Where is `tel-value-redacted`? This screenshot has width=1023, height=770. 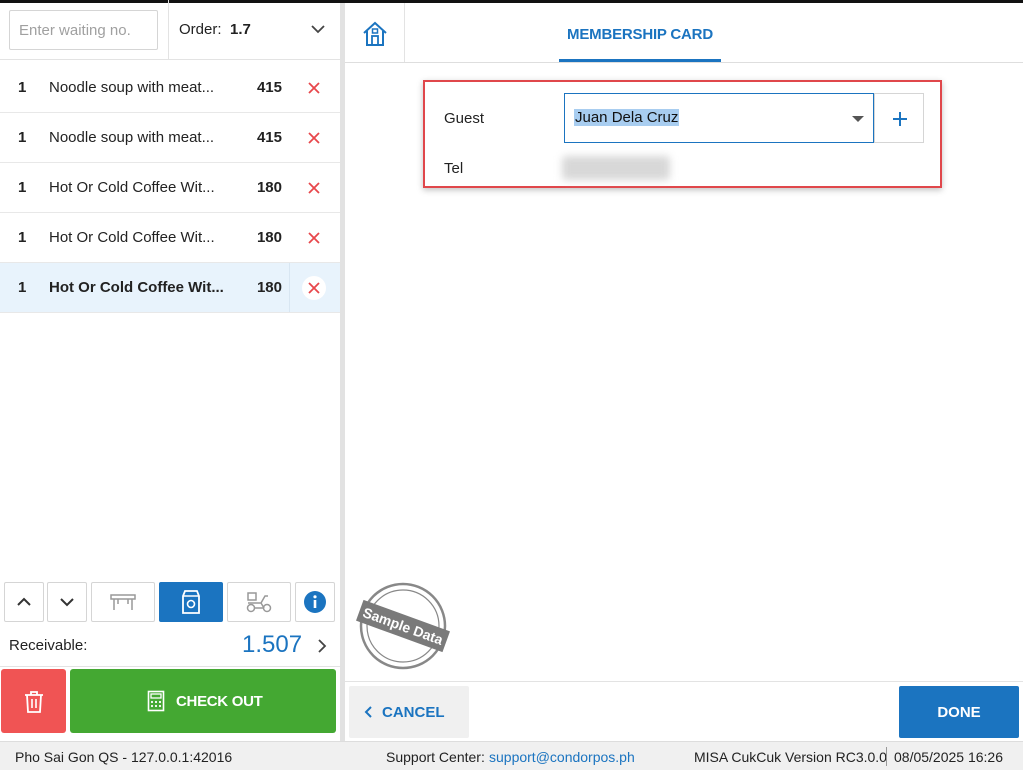 tel-value-redacted is located at coordinates (616, 168).